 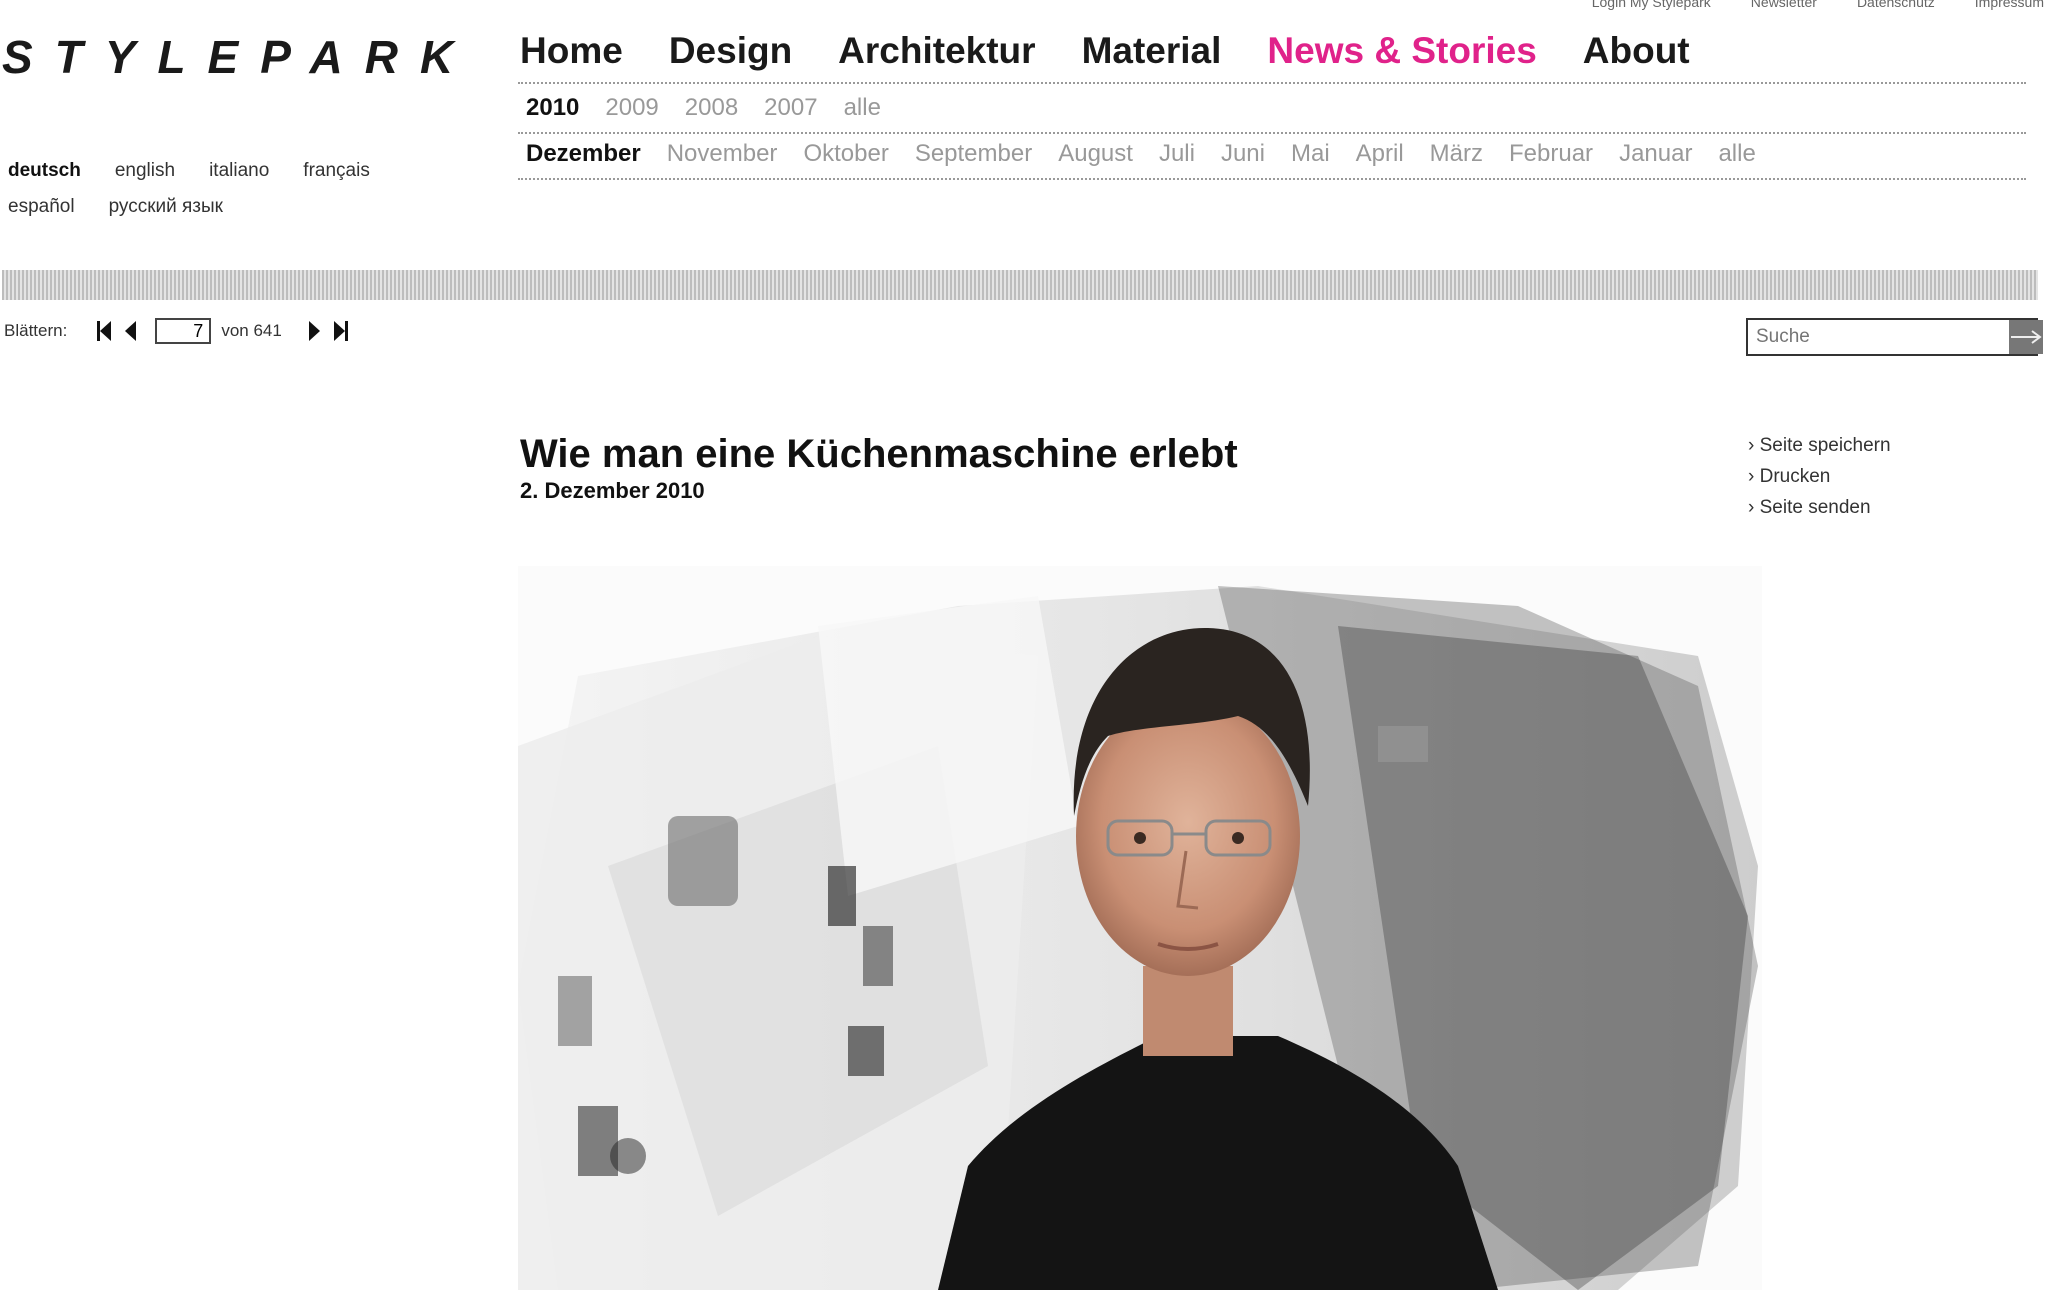 What do you see at coordinates (973, 154) in the screenshot?
I see `month-september: September` at bounding box center [973, 154].